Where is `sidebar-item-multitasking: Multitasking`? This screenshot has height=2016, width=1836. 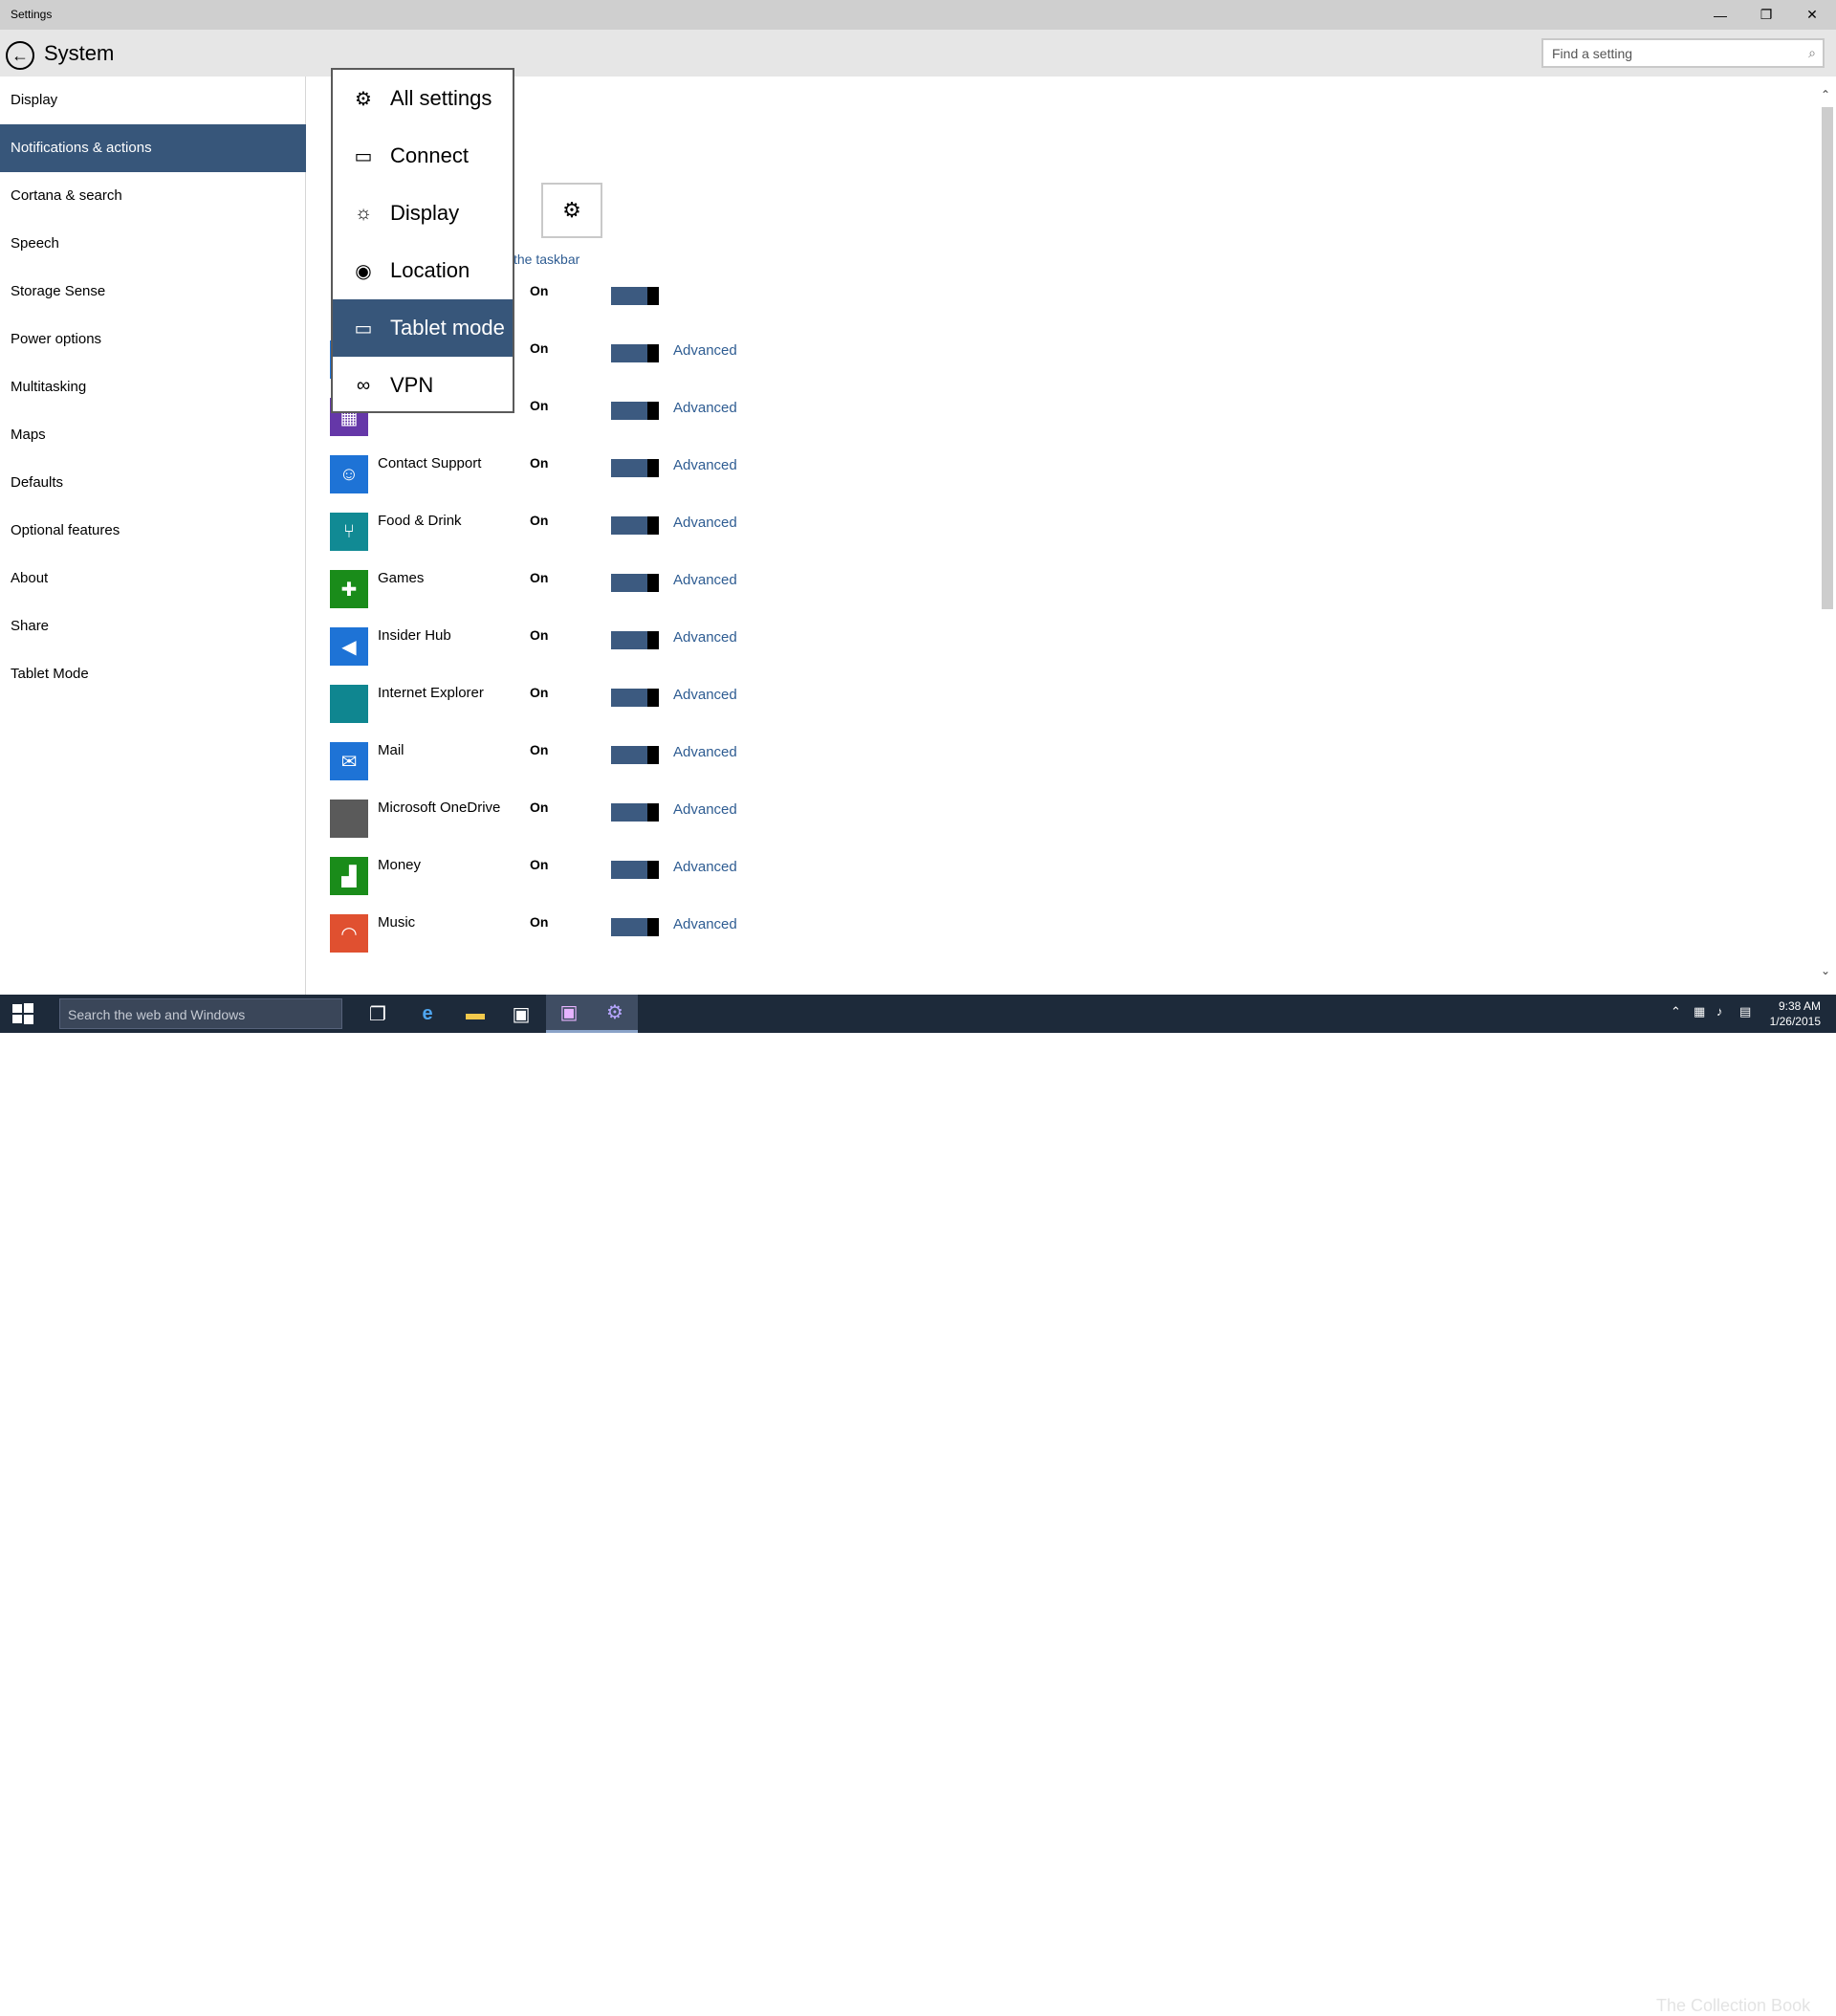
sidebar-item-multitasking: Multitasking is located at coordinates (153, 387).